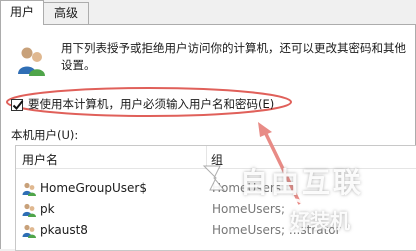 This screenshot has height=251, width=416. What do you see at coordinates (45, 135) in the screenshot?
I see `local-users-label: 本机用户(U):` at bounding box center [45, 135].